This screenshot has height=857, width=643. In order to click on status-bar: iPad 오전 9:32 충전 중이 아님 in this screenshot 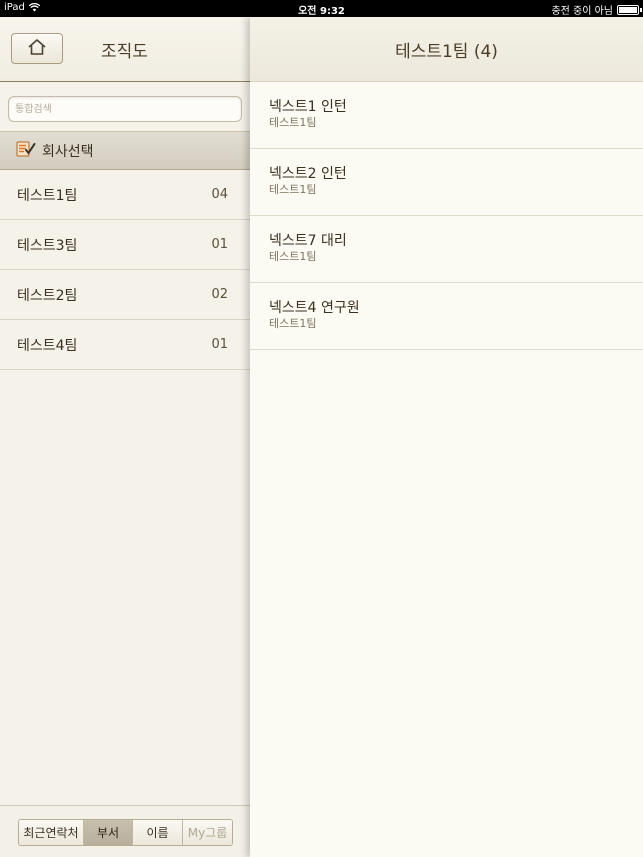, I will do `click(321, 8)`.